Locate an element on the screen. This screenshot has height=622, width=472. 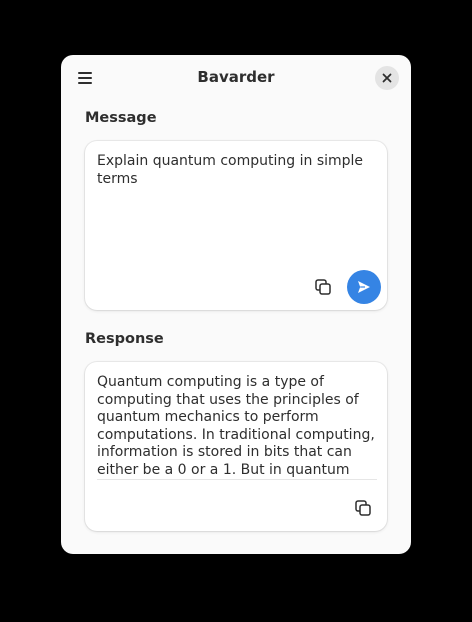
response-section-label: Response is located at coordinates (124, 339).